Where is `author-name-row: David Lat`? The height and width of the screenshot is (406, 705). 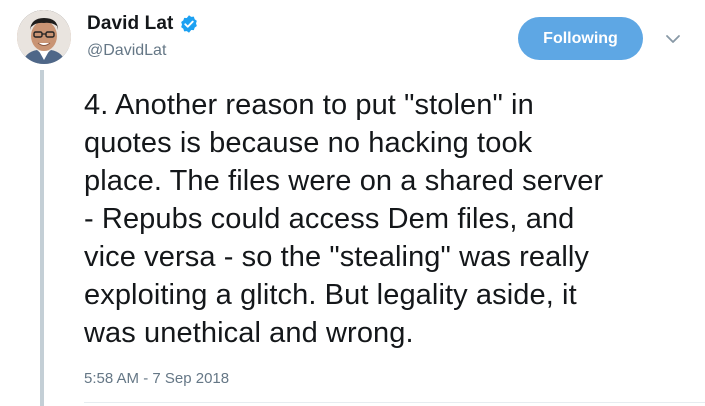 author-name-row: David Lat is located at coordinates (143, 24).